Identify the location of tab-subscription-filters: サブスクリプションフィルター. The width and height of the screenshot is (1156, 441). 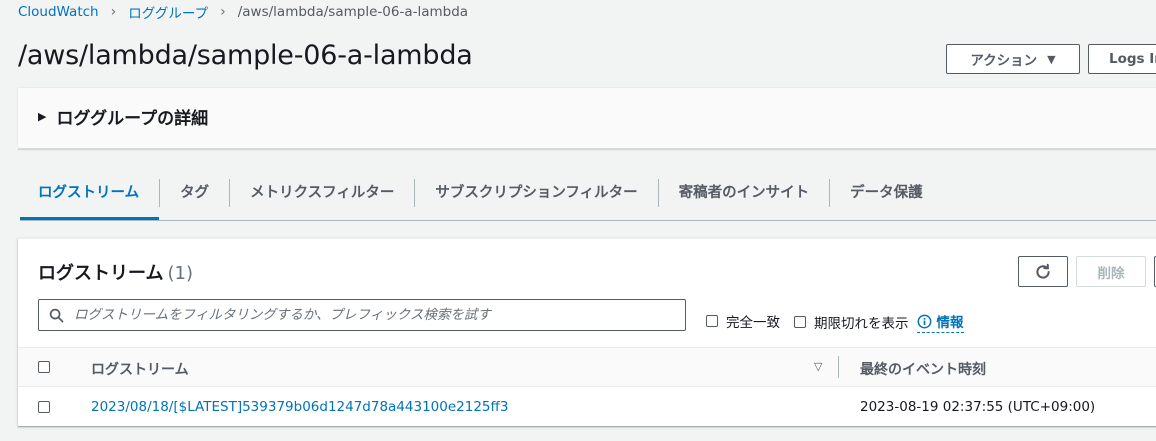
(535, 193).